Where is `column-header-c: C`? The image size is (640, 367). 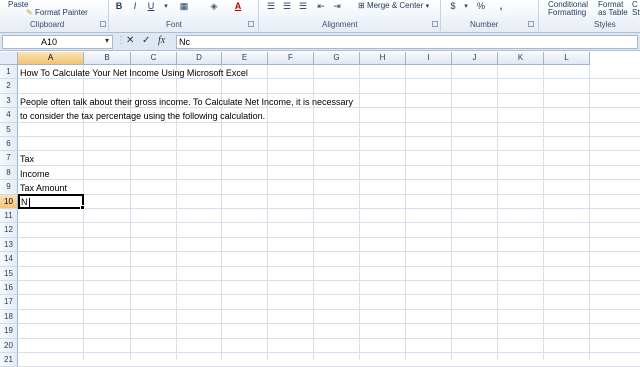 column-header-c: C is located at coordinates (154, 58).